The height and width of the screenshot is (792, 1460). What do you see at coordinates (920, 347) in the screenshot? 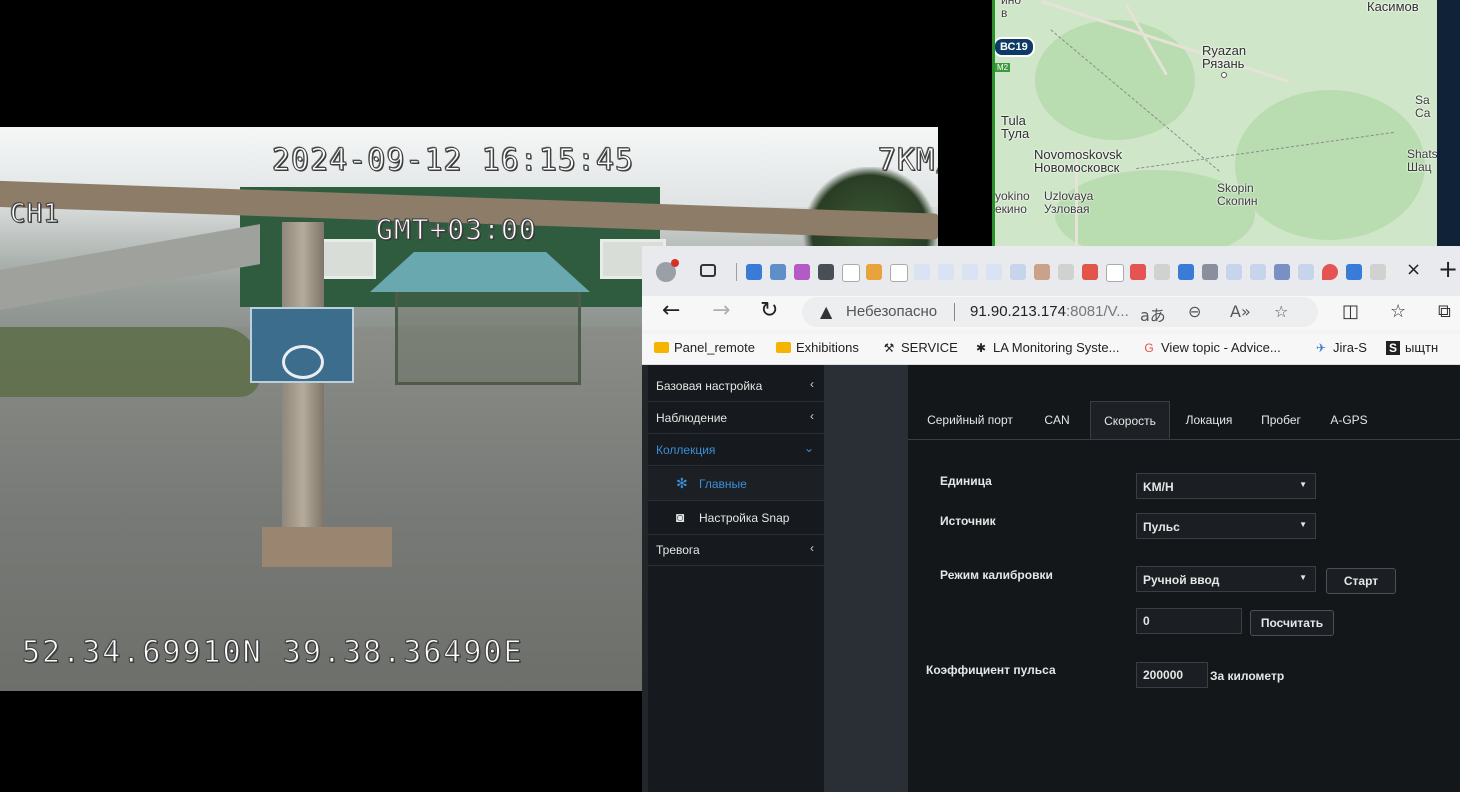
I see `bookmark-service: ⚒ SERVICE` at bounding box center [920, 347].